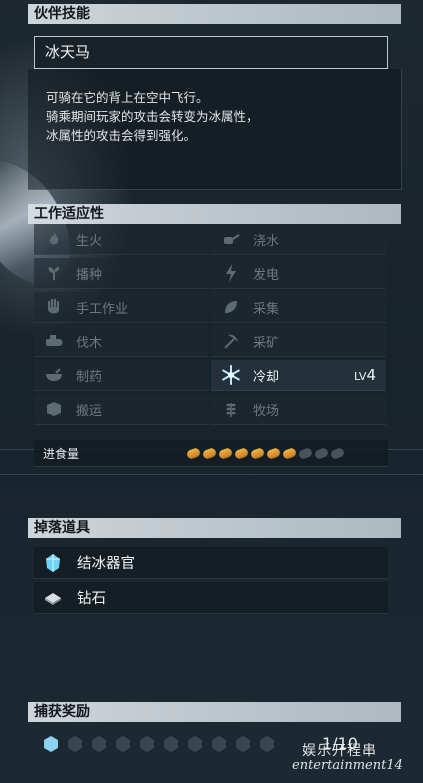 This screenshot has height=783, width=423. Describe the element at coordinates (89, 241) in the screenshot. I see `work-label: 生火` at that location.